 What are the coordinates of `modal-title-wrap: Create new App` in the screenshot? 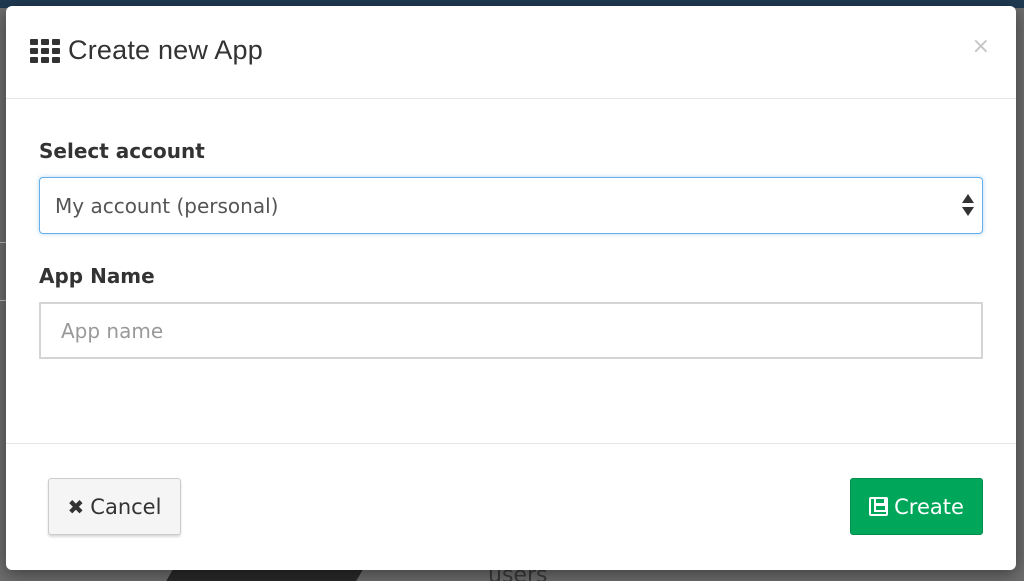 It's located at (146, 50).